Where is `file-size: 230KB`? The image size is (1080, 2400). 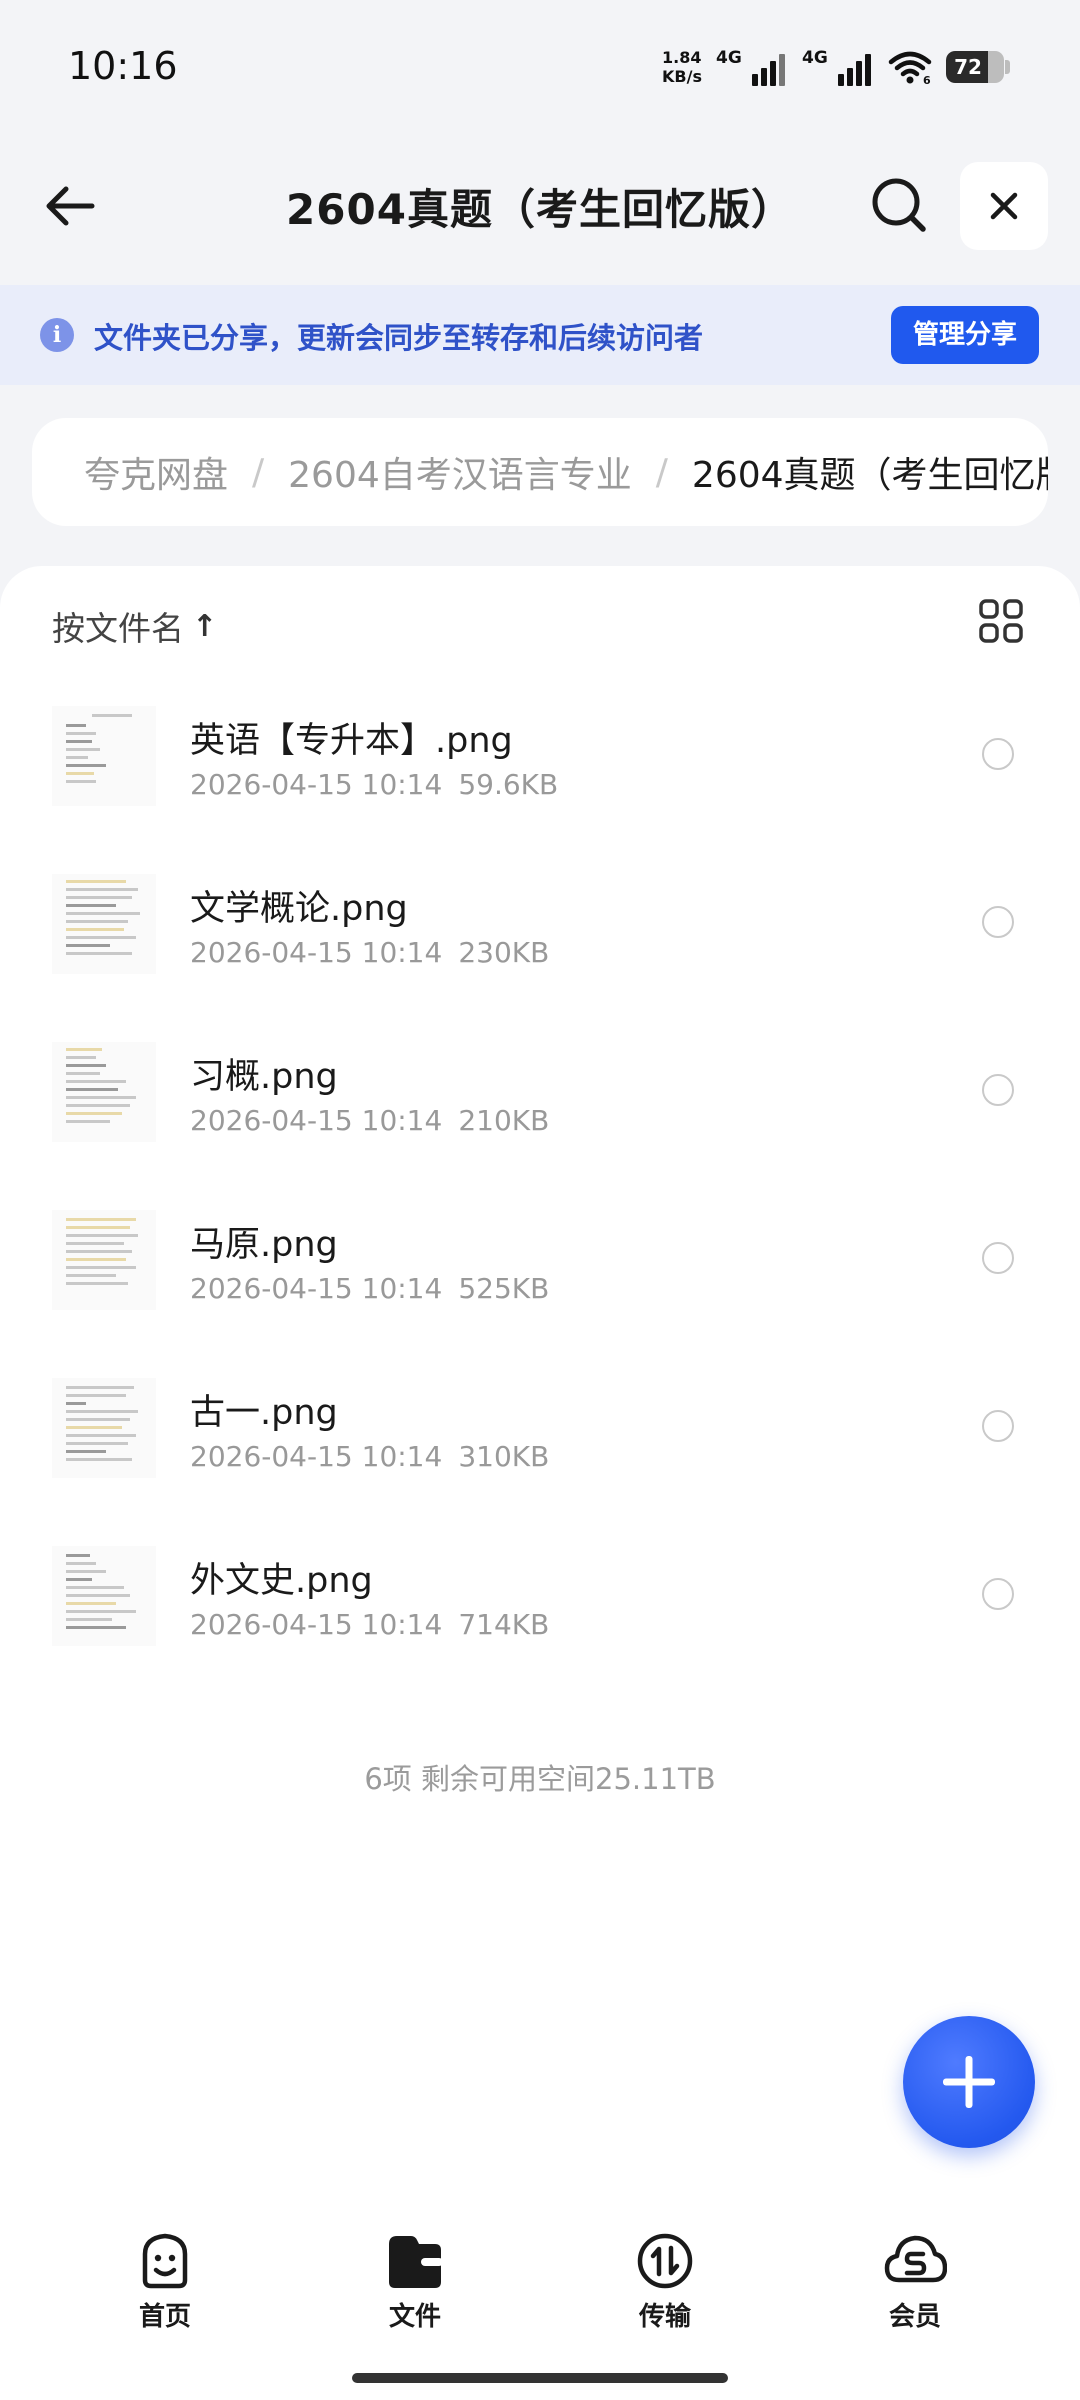 file-size: 230KB is located at coordinates (504, 952).